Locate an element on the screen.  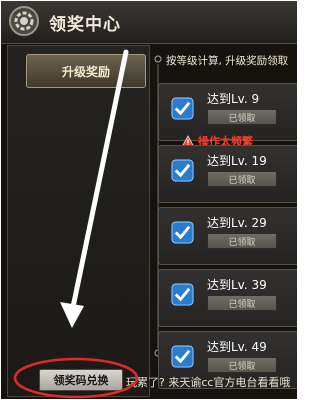
reward-level-label: 达到Lv. 29 is located at coordinates (237, 223).